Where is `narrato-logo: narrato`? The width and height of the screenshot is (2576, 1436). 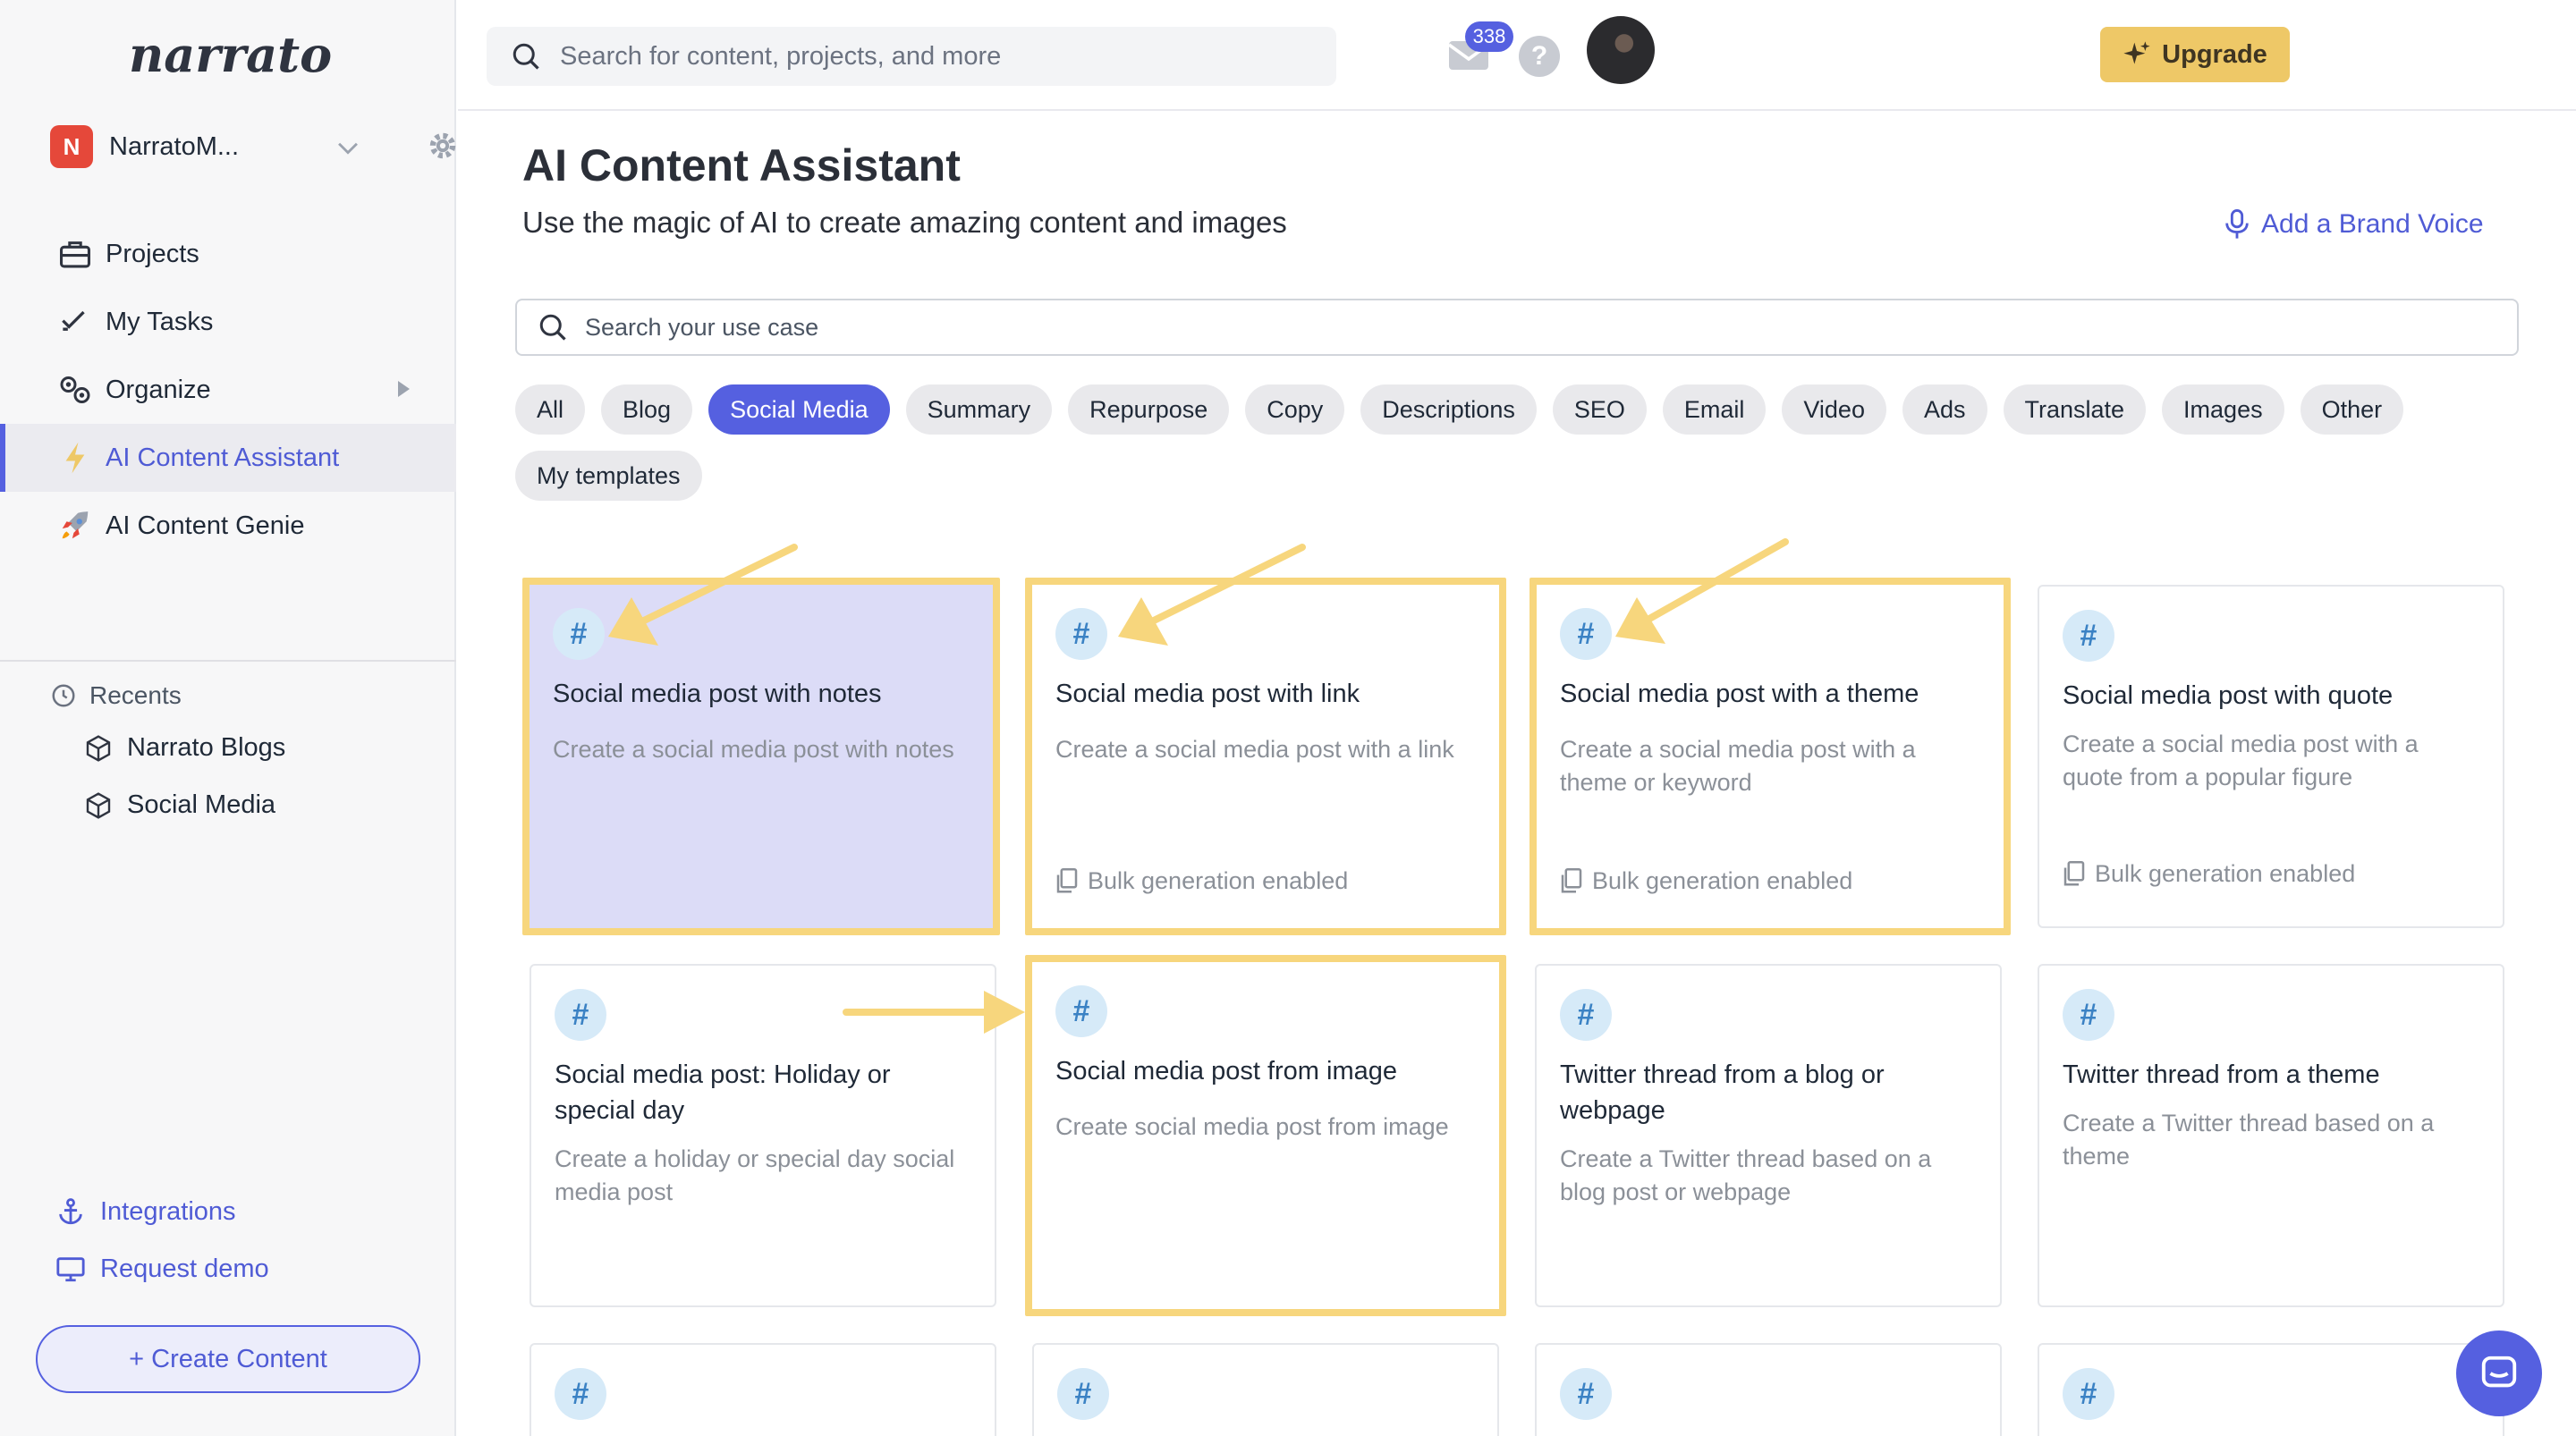 narrato-logo: narrato is located at coordinates (230, 55).